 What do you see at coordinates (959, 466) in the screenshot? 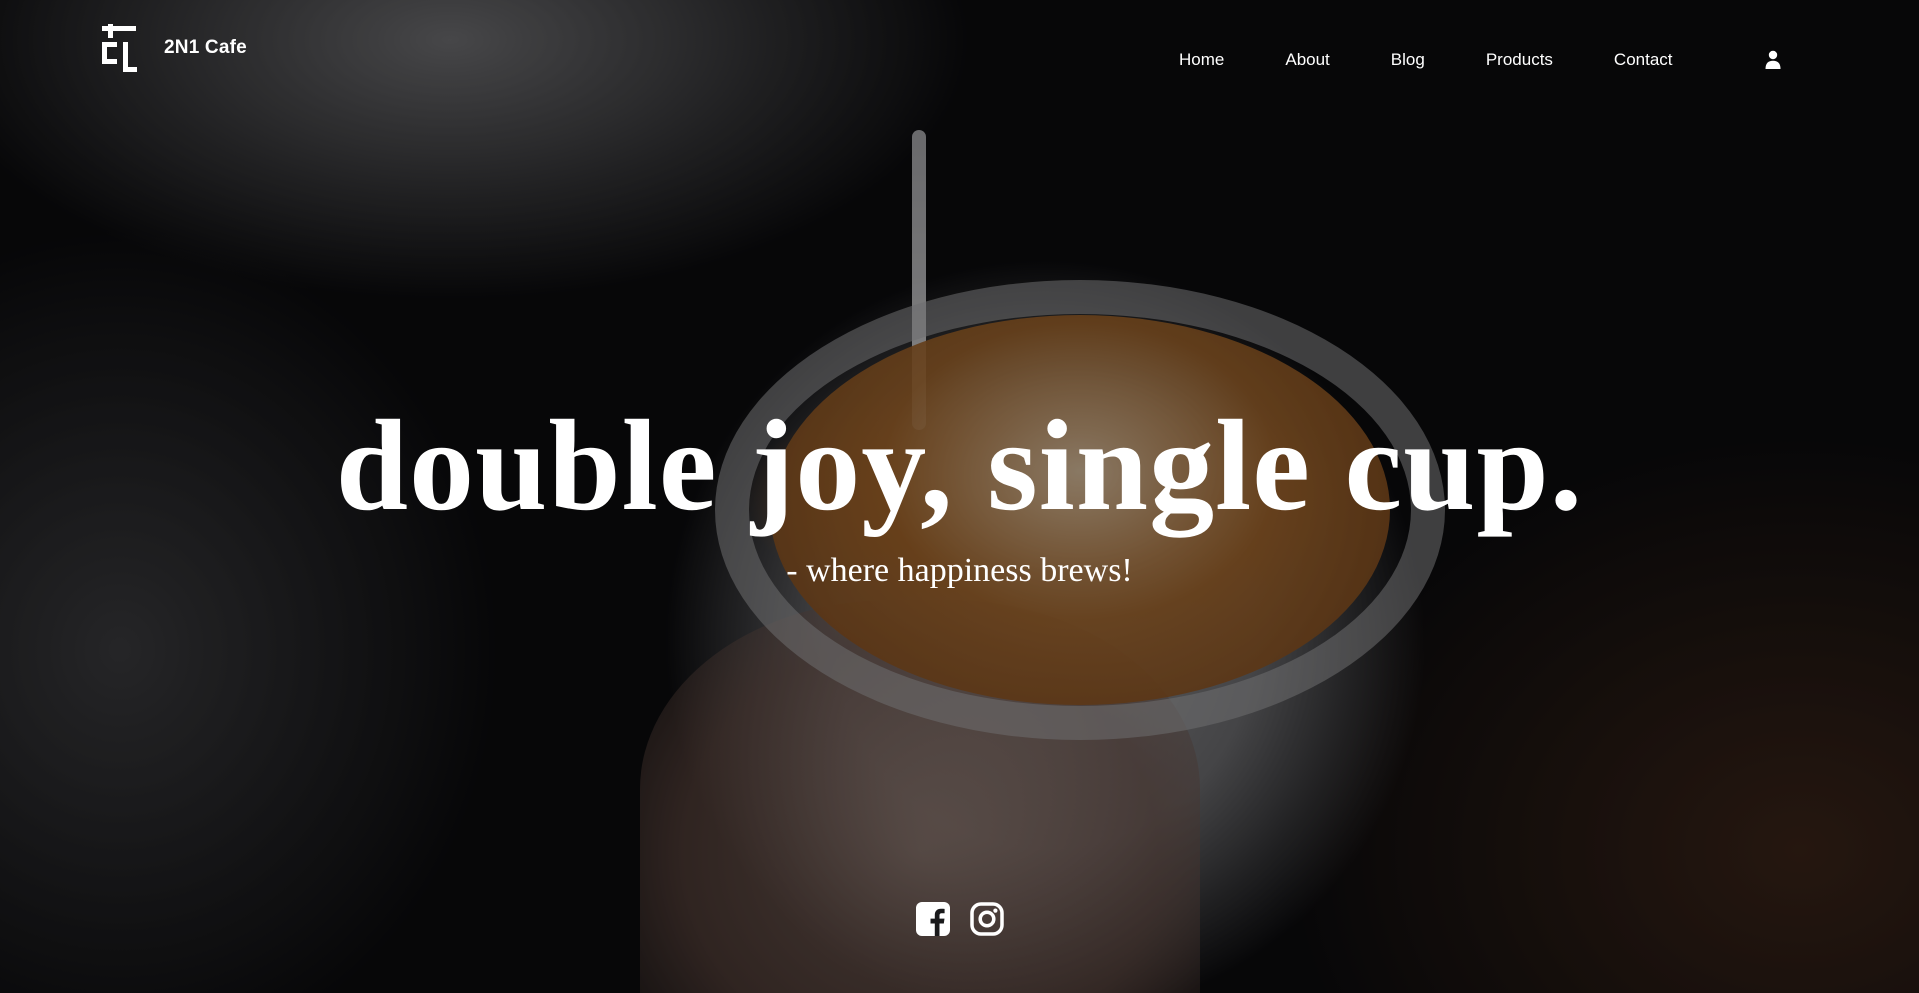
I see `hero-headline: double joy, single cup.` at bounding box center [959, 466].